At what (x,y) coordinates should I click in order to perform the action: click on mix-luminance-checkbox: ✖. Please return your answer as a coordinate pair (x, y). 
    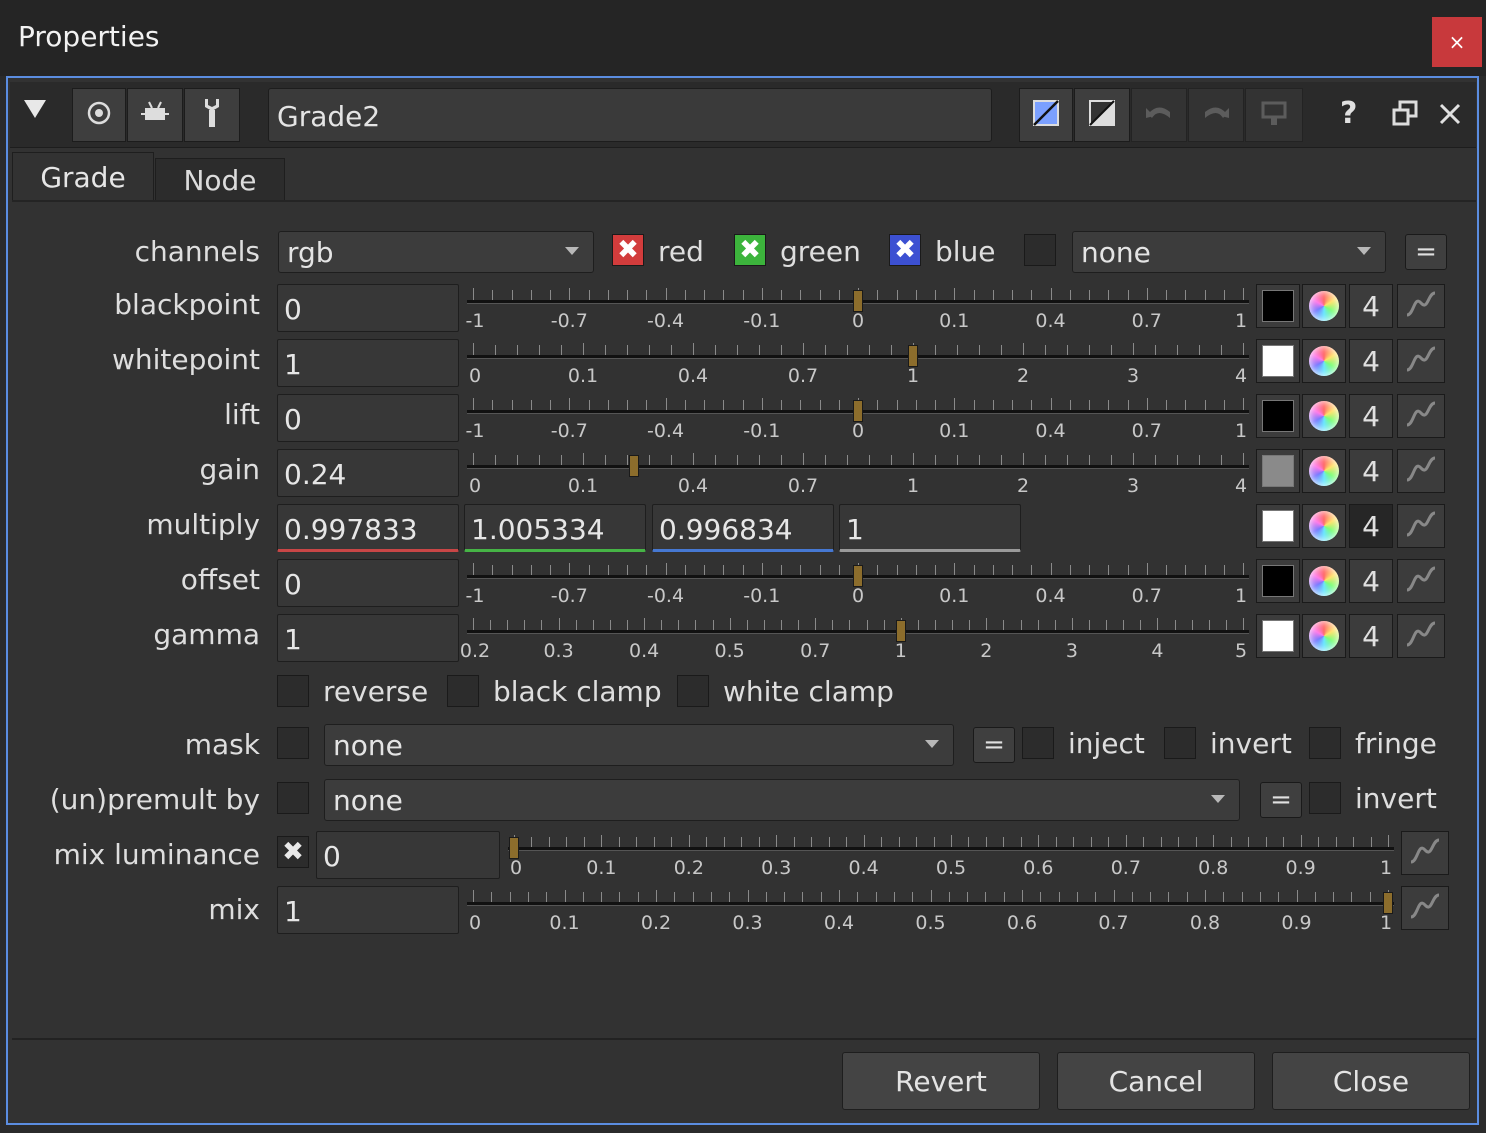
    Looking at the image, I should click on (293, 852).